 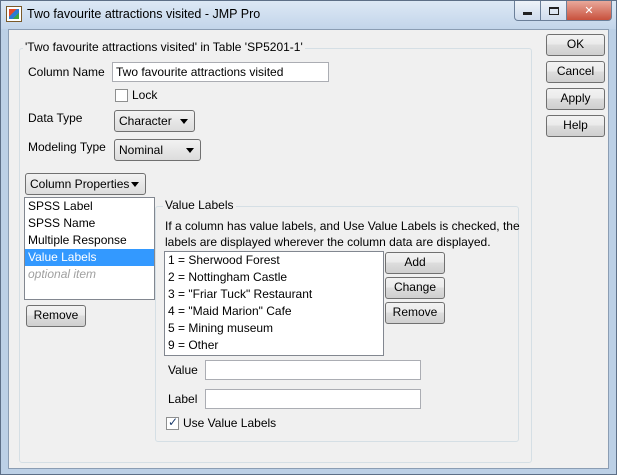 What do you see at coordinates (55, 118) in the screenshot?
I see `data-type-label: Data Type` at bounding box center [55, 118].